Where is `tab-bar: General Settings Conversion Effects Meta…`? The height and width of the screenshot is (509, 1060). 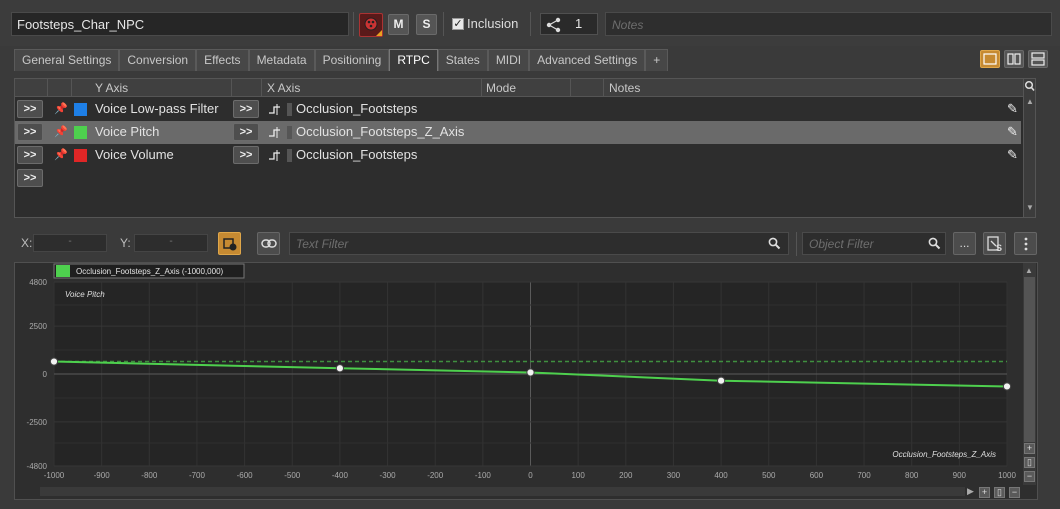 tab-bar: General Settings Conversion Effects Meta… is located at coordinates (341, 60).